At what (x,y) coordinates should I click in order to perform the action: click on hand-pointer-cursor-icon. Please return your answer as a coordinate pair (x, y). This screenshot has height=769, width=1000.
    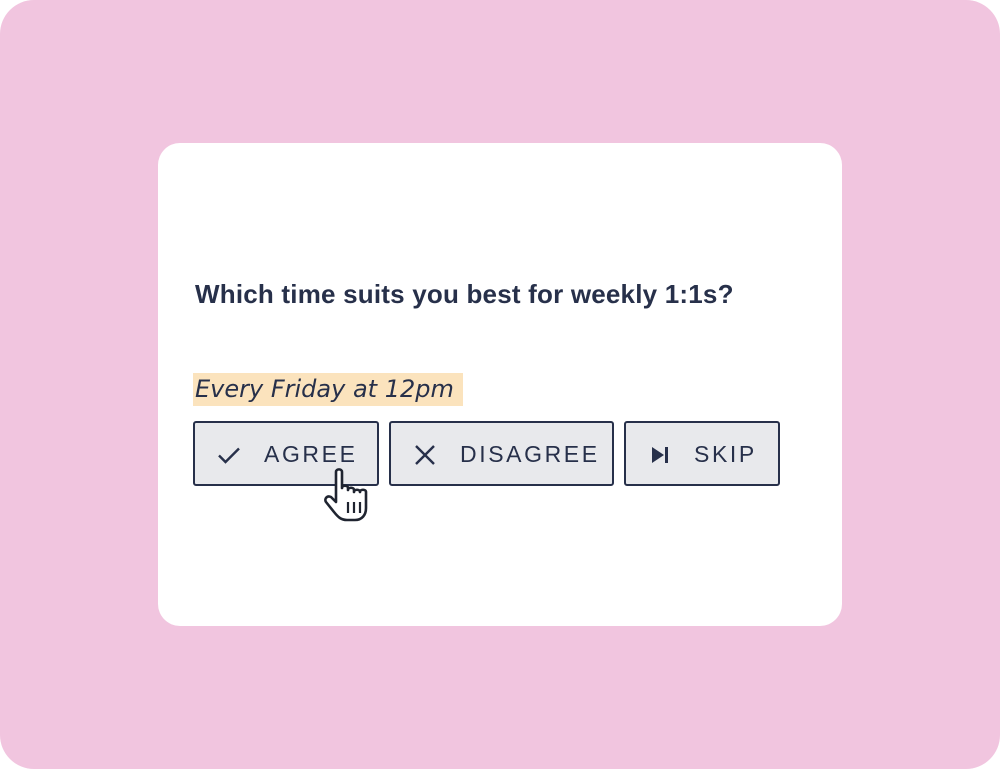
    Looking at the image, I should click on (346, 495).